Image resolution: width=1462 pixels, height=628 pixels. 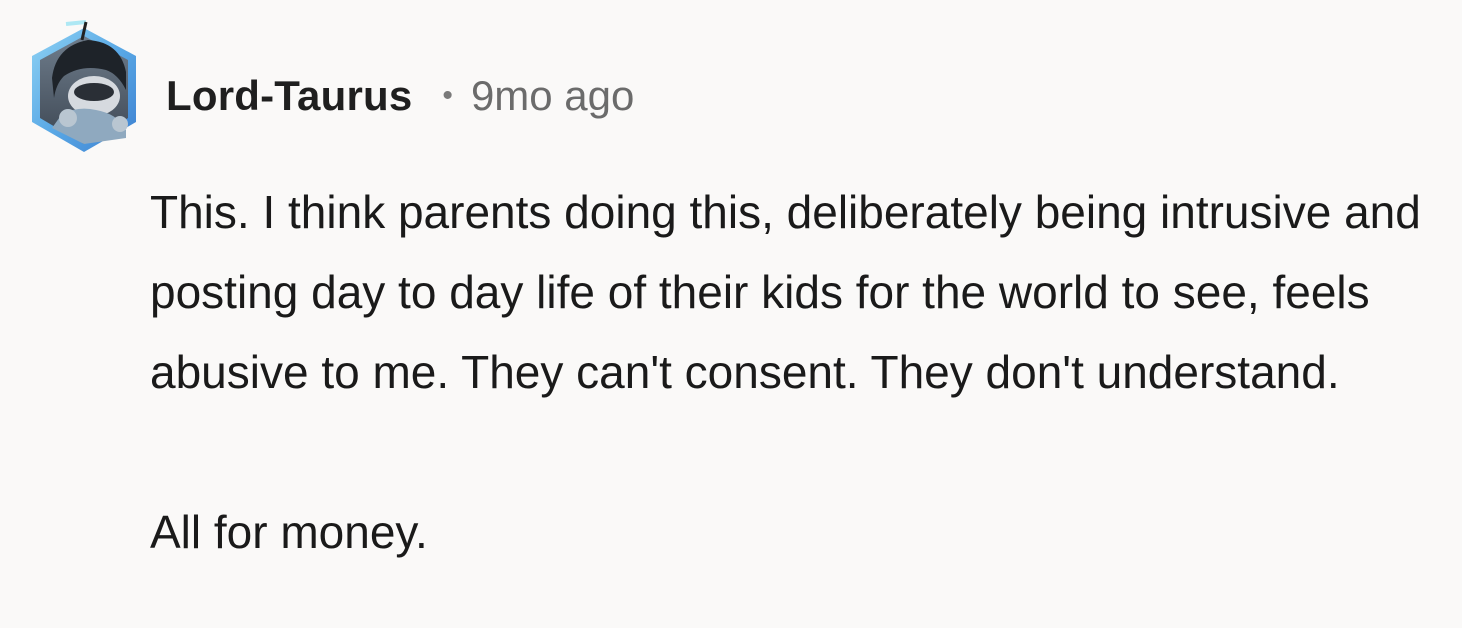 What do you see at coordinates (289, 96) in the screenshot?
I see `username-link: Lord-Taurus` at bounding box center [289, 96].